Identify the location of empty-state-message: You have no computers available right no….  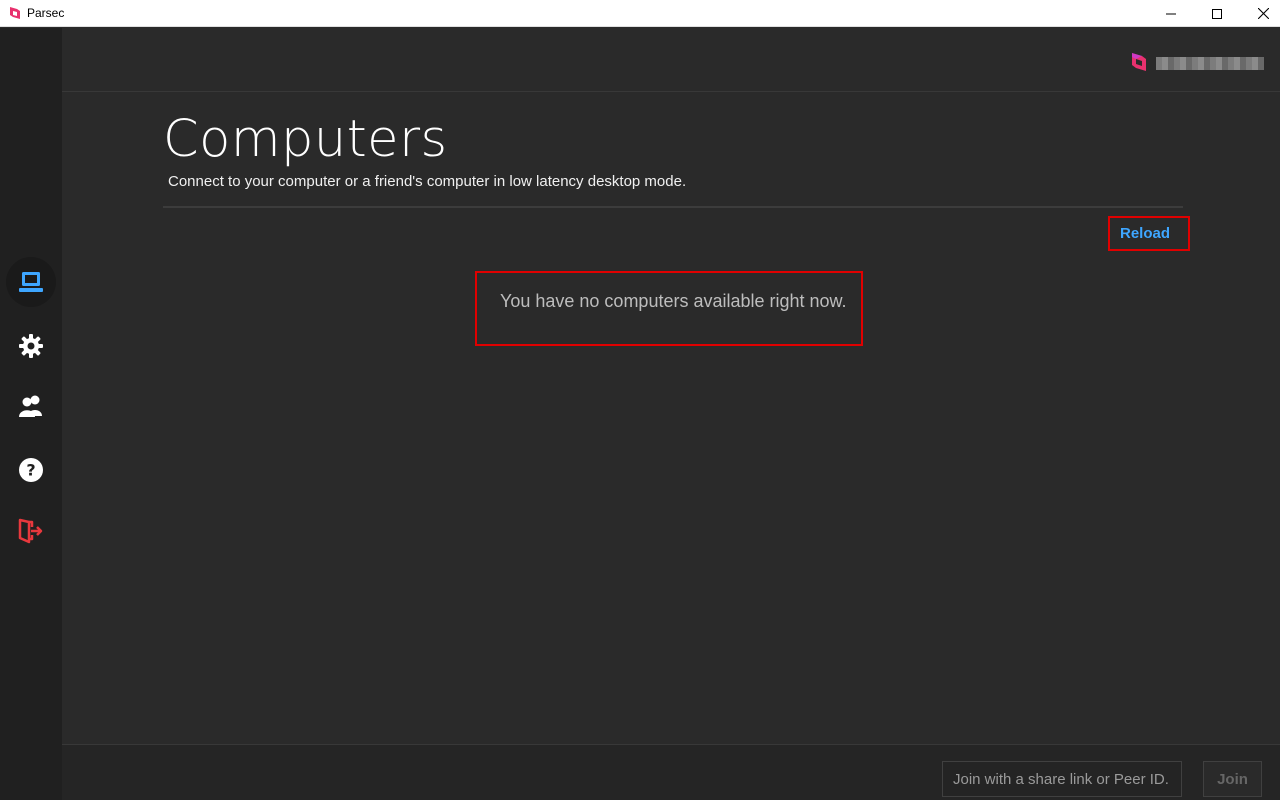
(673, 301).